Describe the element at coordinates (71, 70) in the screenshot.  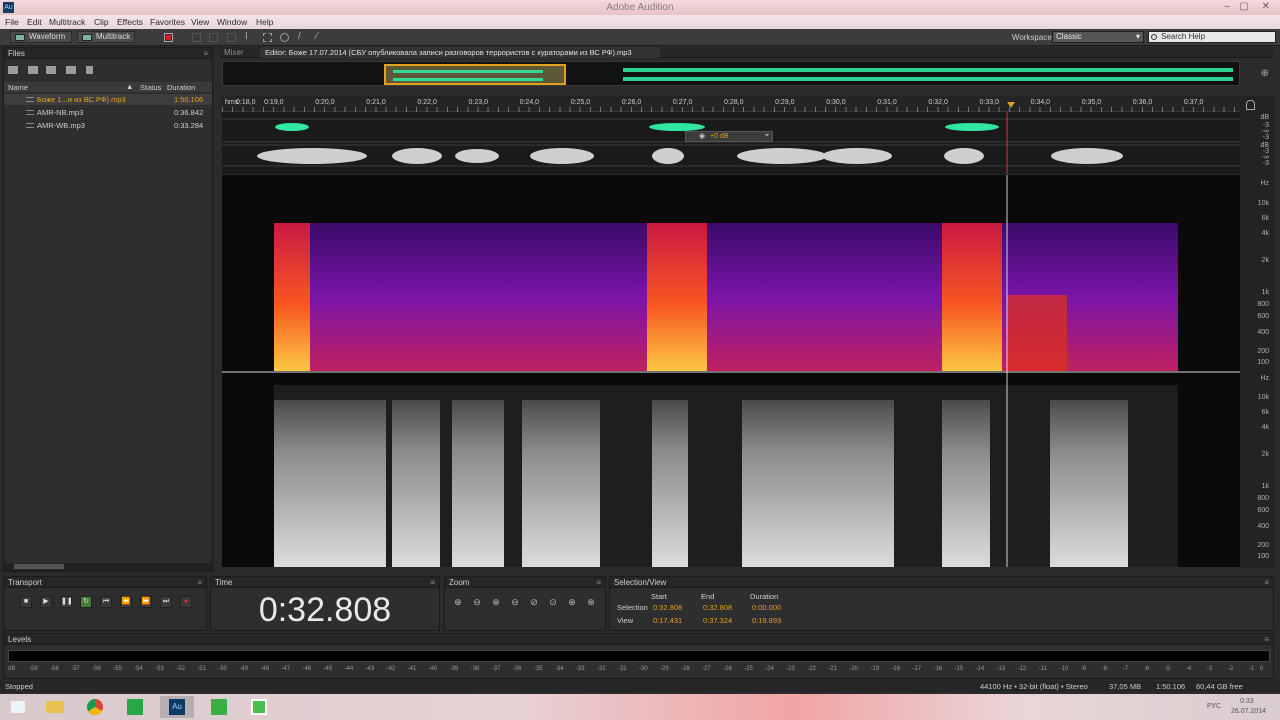
I see `export-icon` at that location.